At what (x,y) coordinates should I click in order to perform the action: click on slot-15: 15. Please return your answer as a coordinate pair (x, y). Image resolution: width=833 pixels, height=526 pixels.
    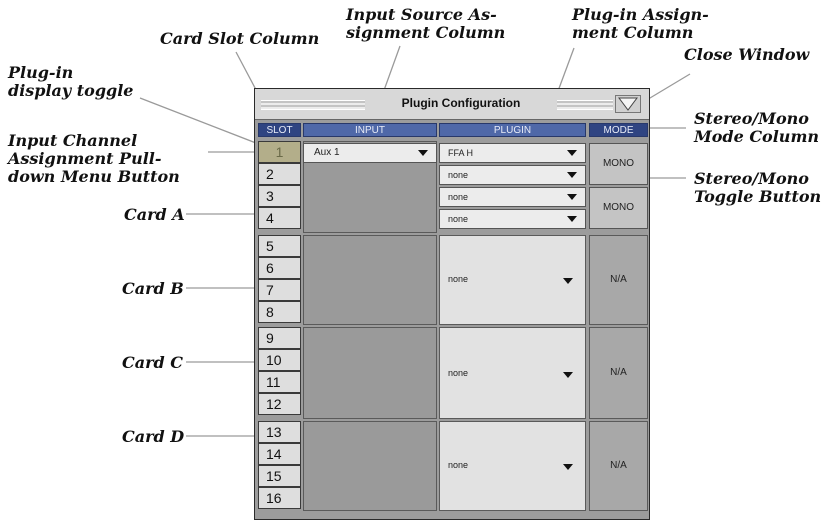
    Looking at the image, I should click on (279, 476).